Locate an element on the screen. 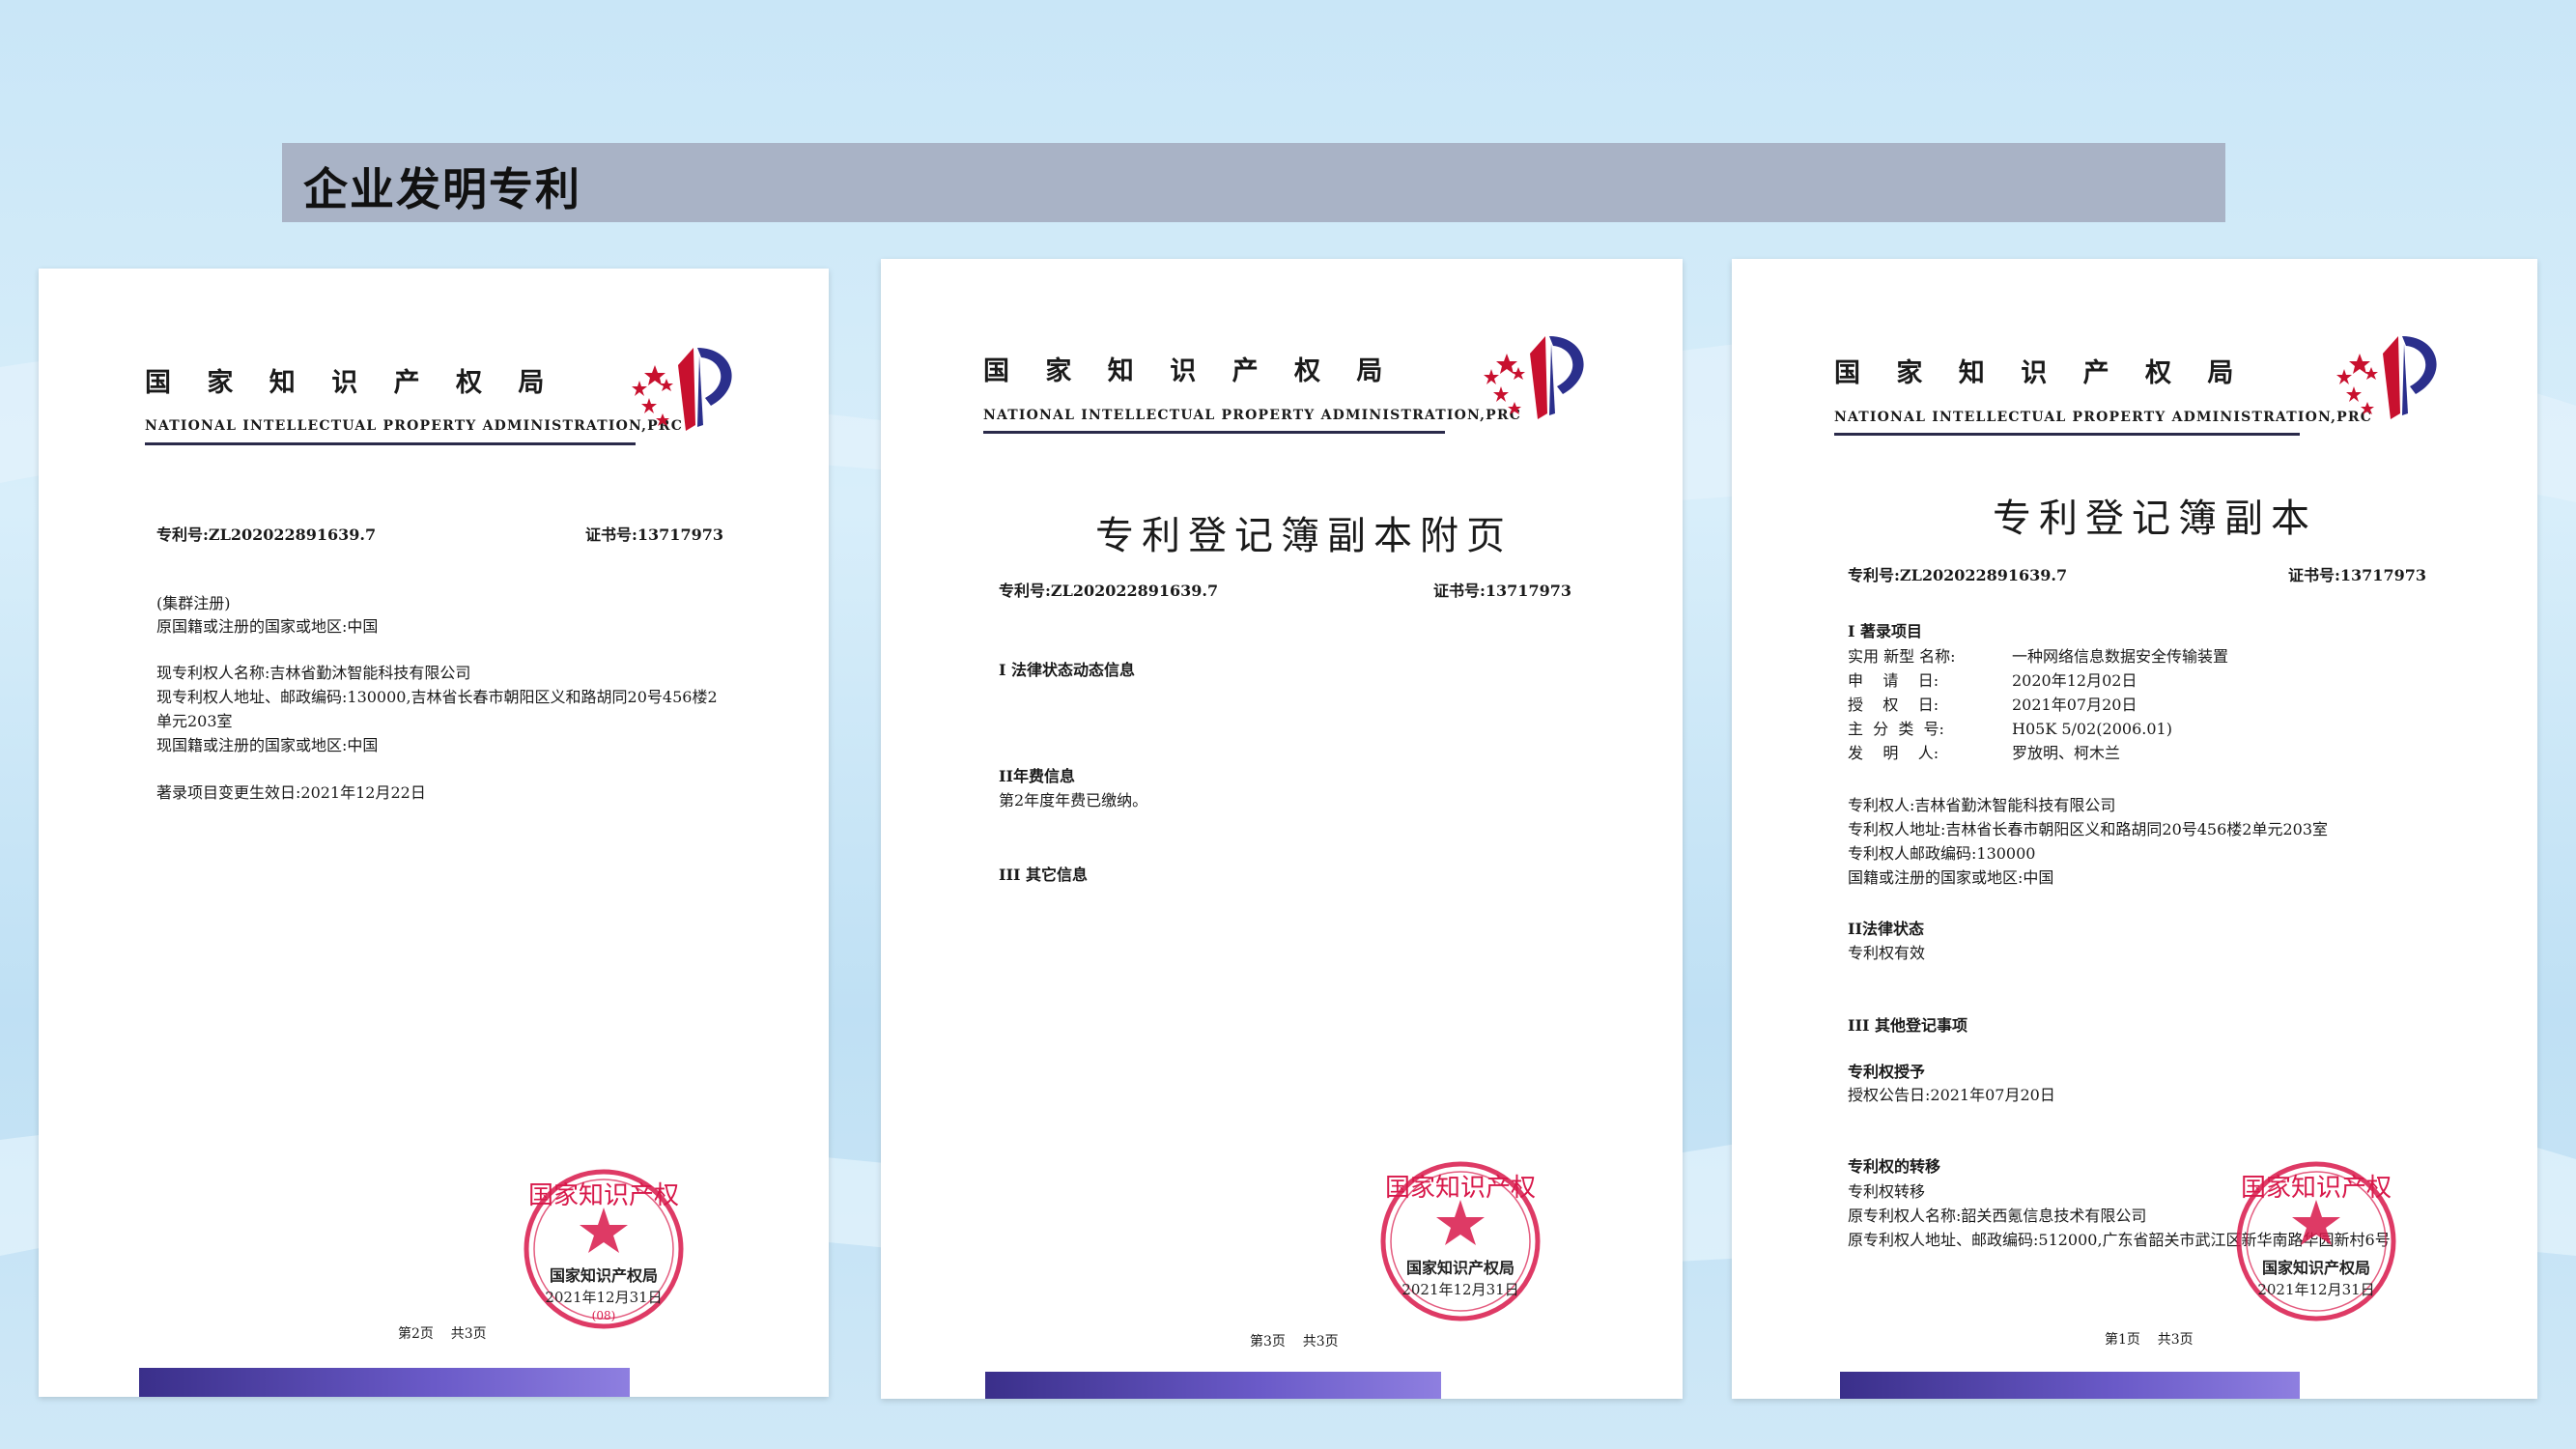  field-row: 主 分 类 号: H05K 5/02(2006.01) is located at coordinates (2010, 727).